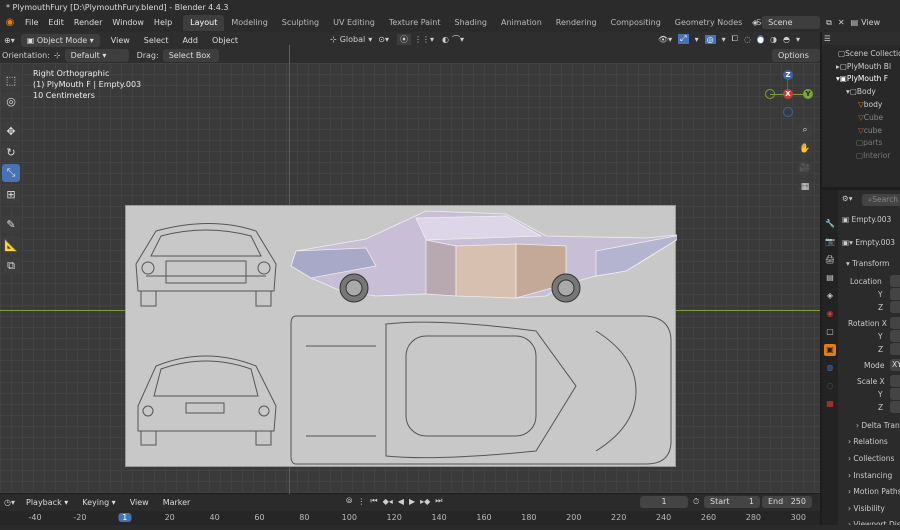  Describe the element at coordinates (848, 242) in the screenshot. I see `object-type-icon: ▣▾` at that location.